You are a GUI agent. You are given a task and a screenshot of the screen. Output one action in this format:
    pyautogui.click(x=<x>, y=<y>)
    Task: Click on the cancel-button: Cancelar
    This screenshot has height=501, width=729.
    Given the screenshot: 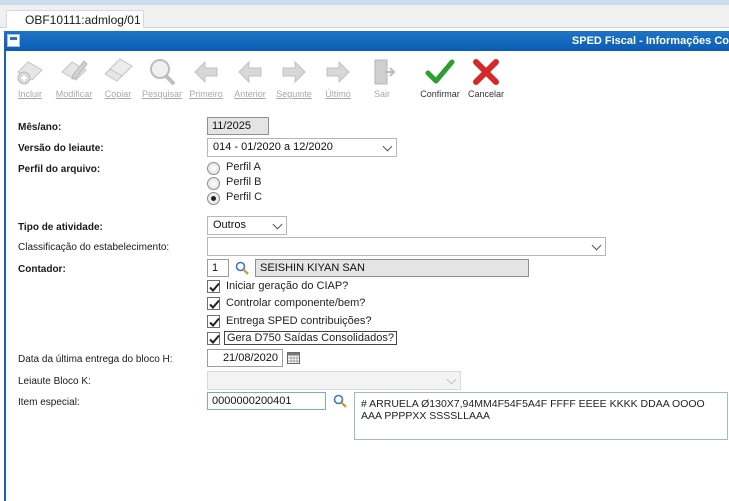 What is the action you would take?
    pyautogui.click(x=486, y=77)
    